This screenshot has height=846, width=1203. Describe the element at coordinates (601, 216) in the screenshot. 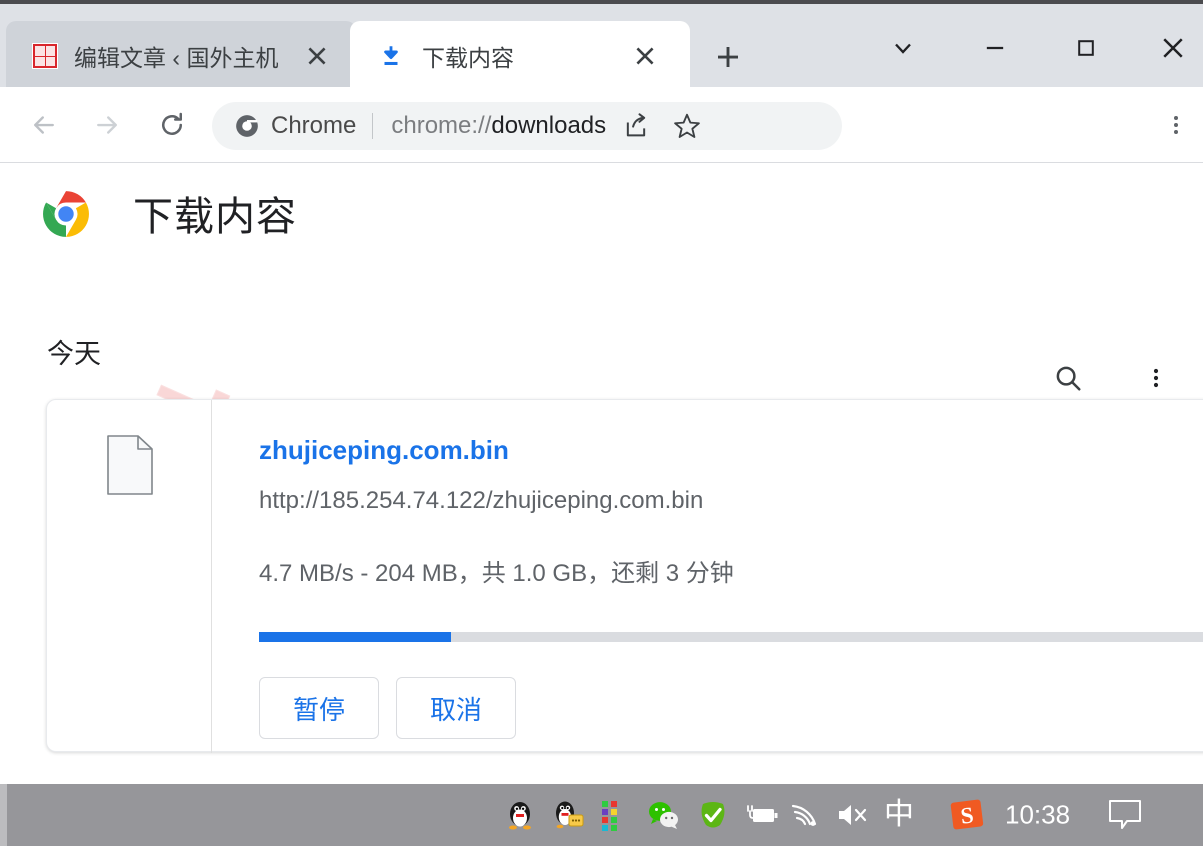

I see `downloads-page-header: 下载内容` at that location.